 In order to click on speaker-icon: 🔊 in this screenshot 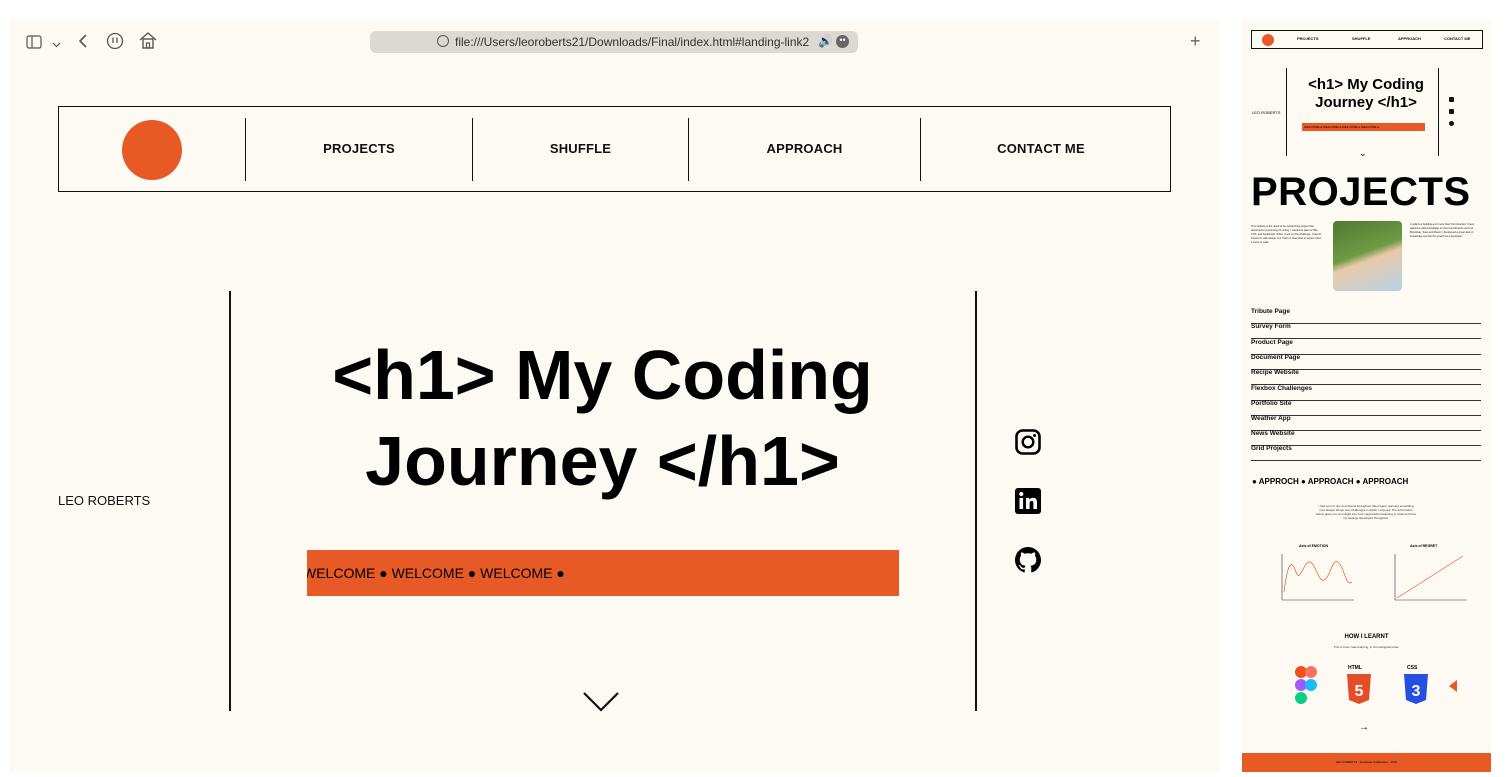, I will do `click(825, 41)`.